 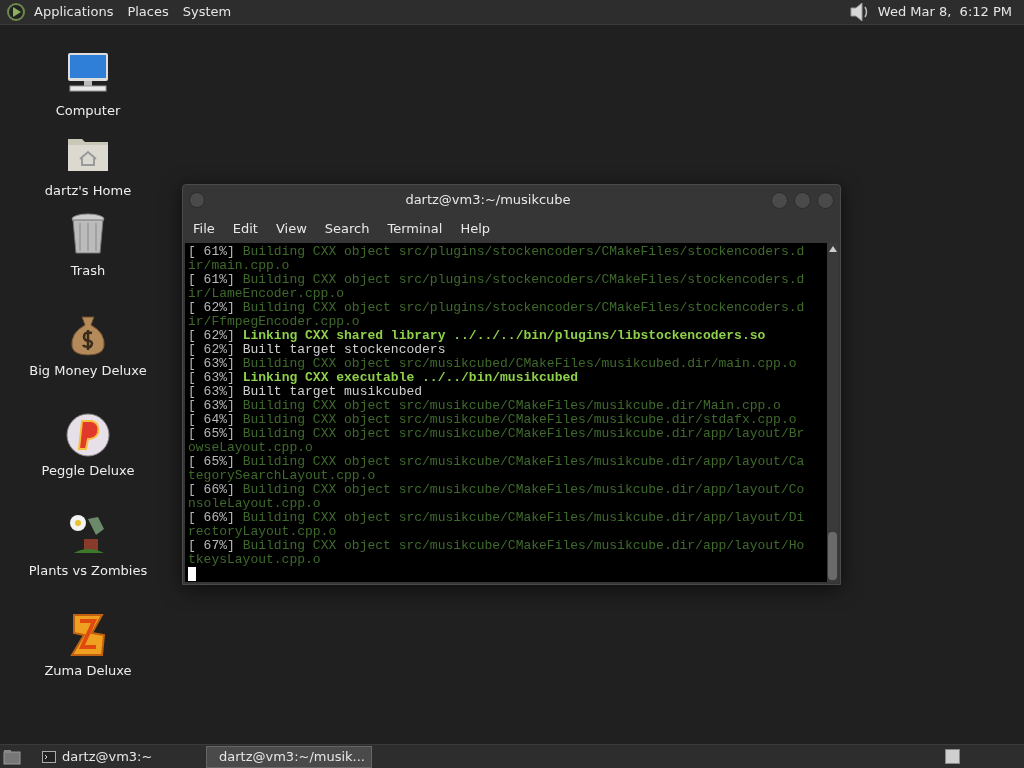 I want to click on taskbar-button: dartz@vm3:~, so click(x=119, y=756).